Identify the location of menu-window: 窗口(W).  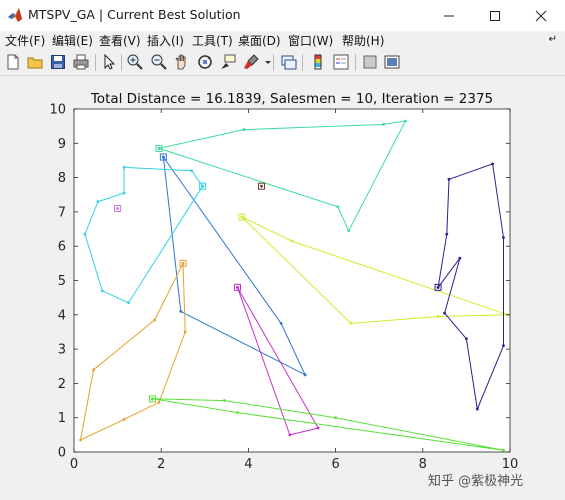
(310, 40).